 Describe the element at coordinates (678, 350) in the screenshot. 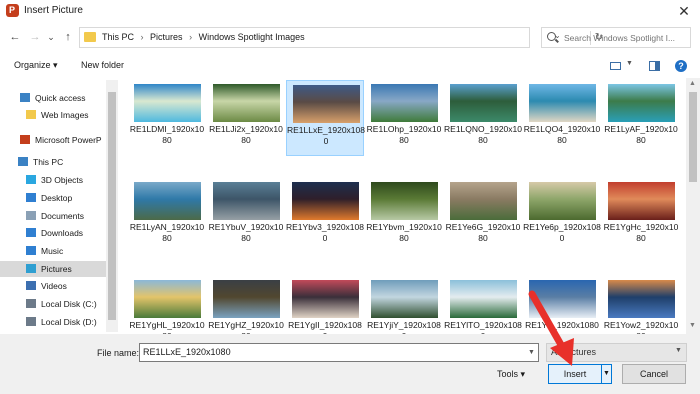

I see `file-type-dropdown-icon: ▼` at that location.